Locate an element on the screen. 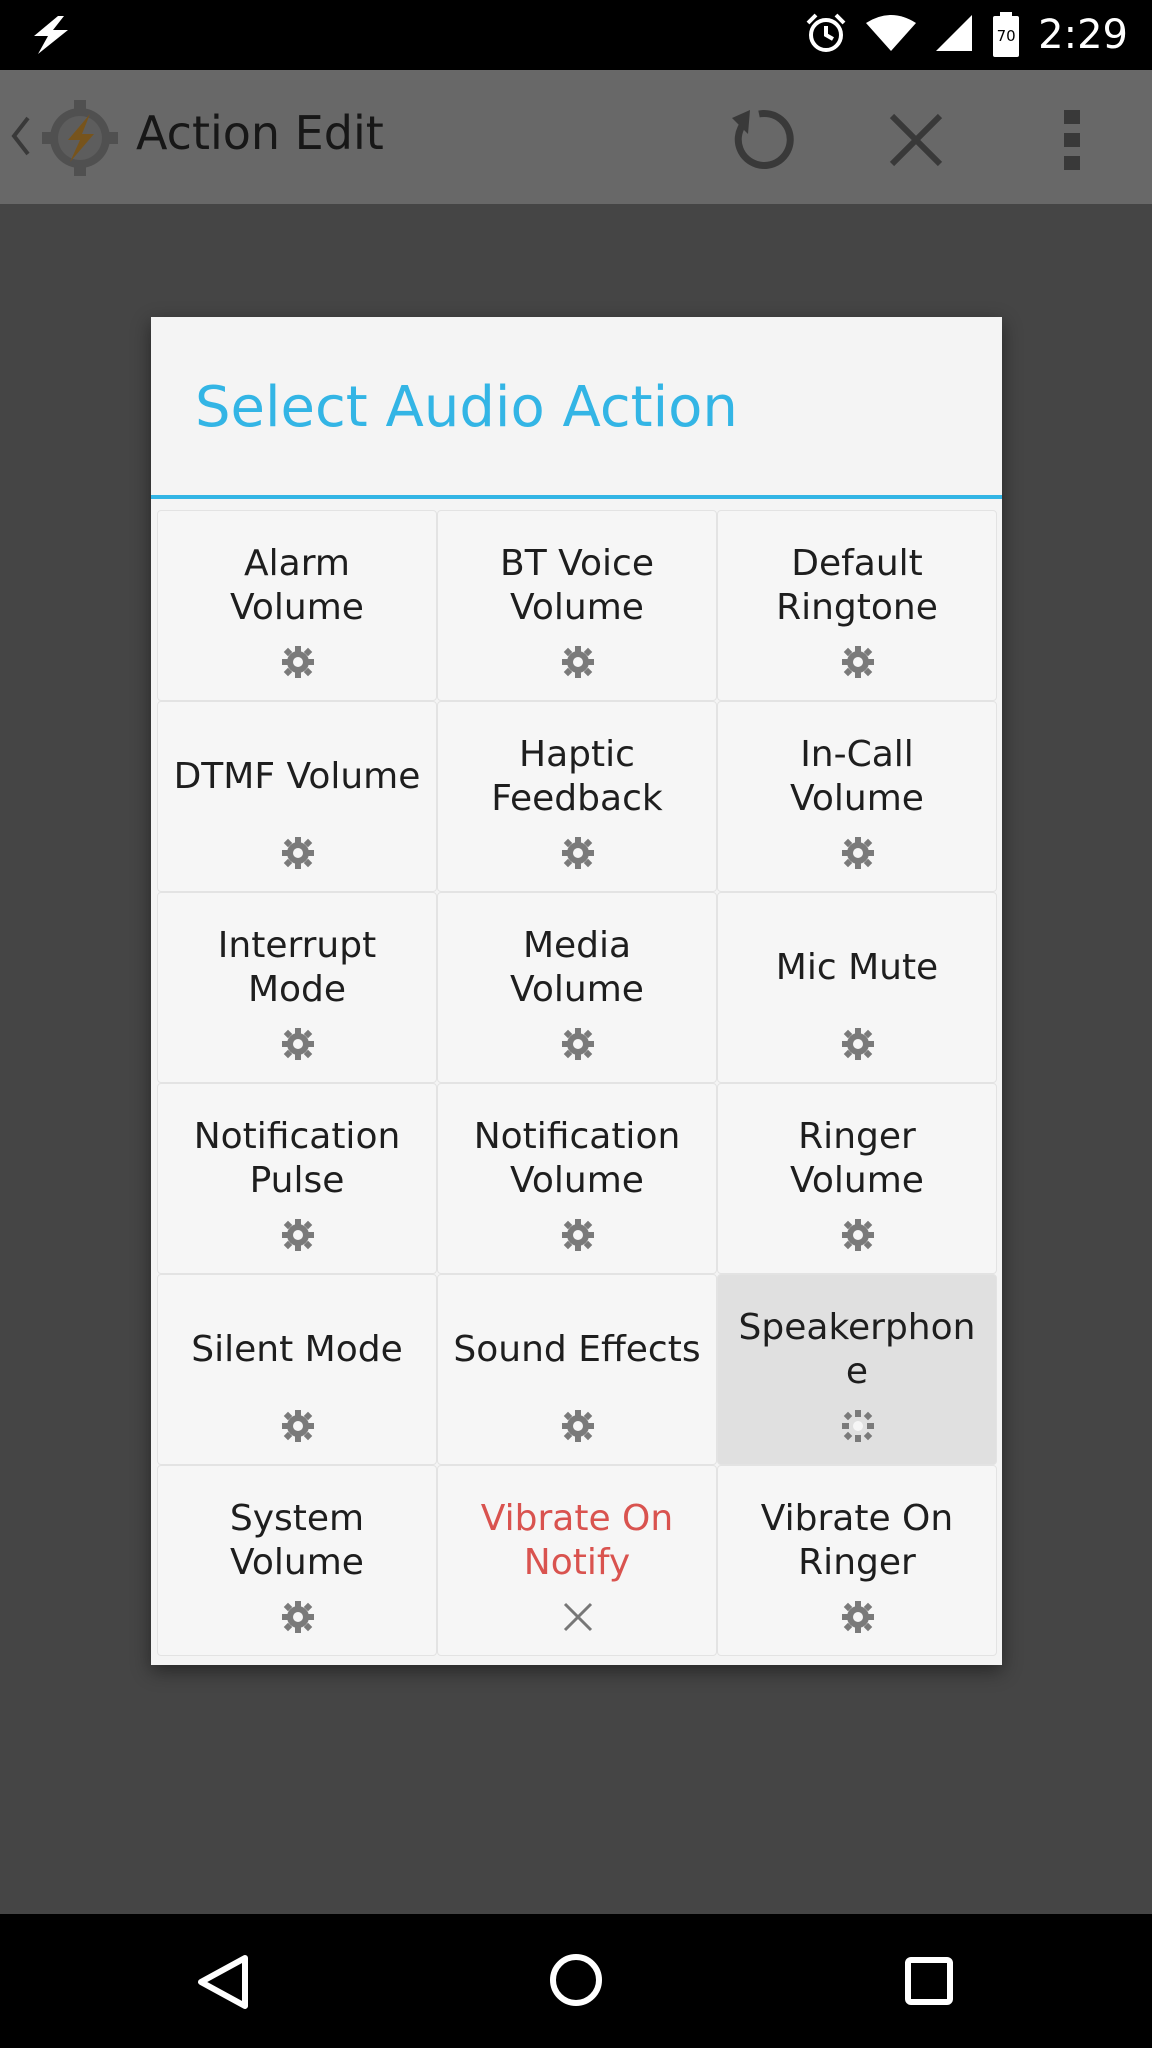  close-icon is located at coordinates (578, 1617).